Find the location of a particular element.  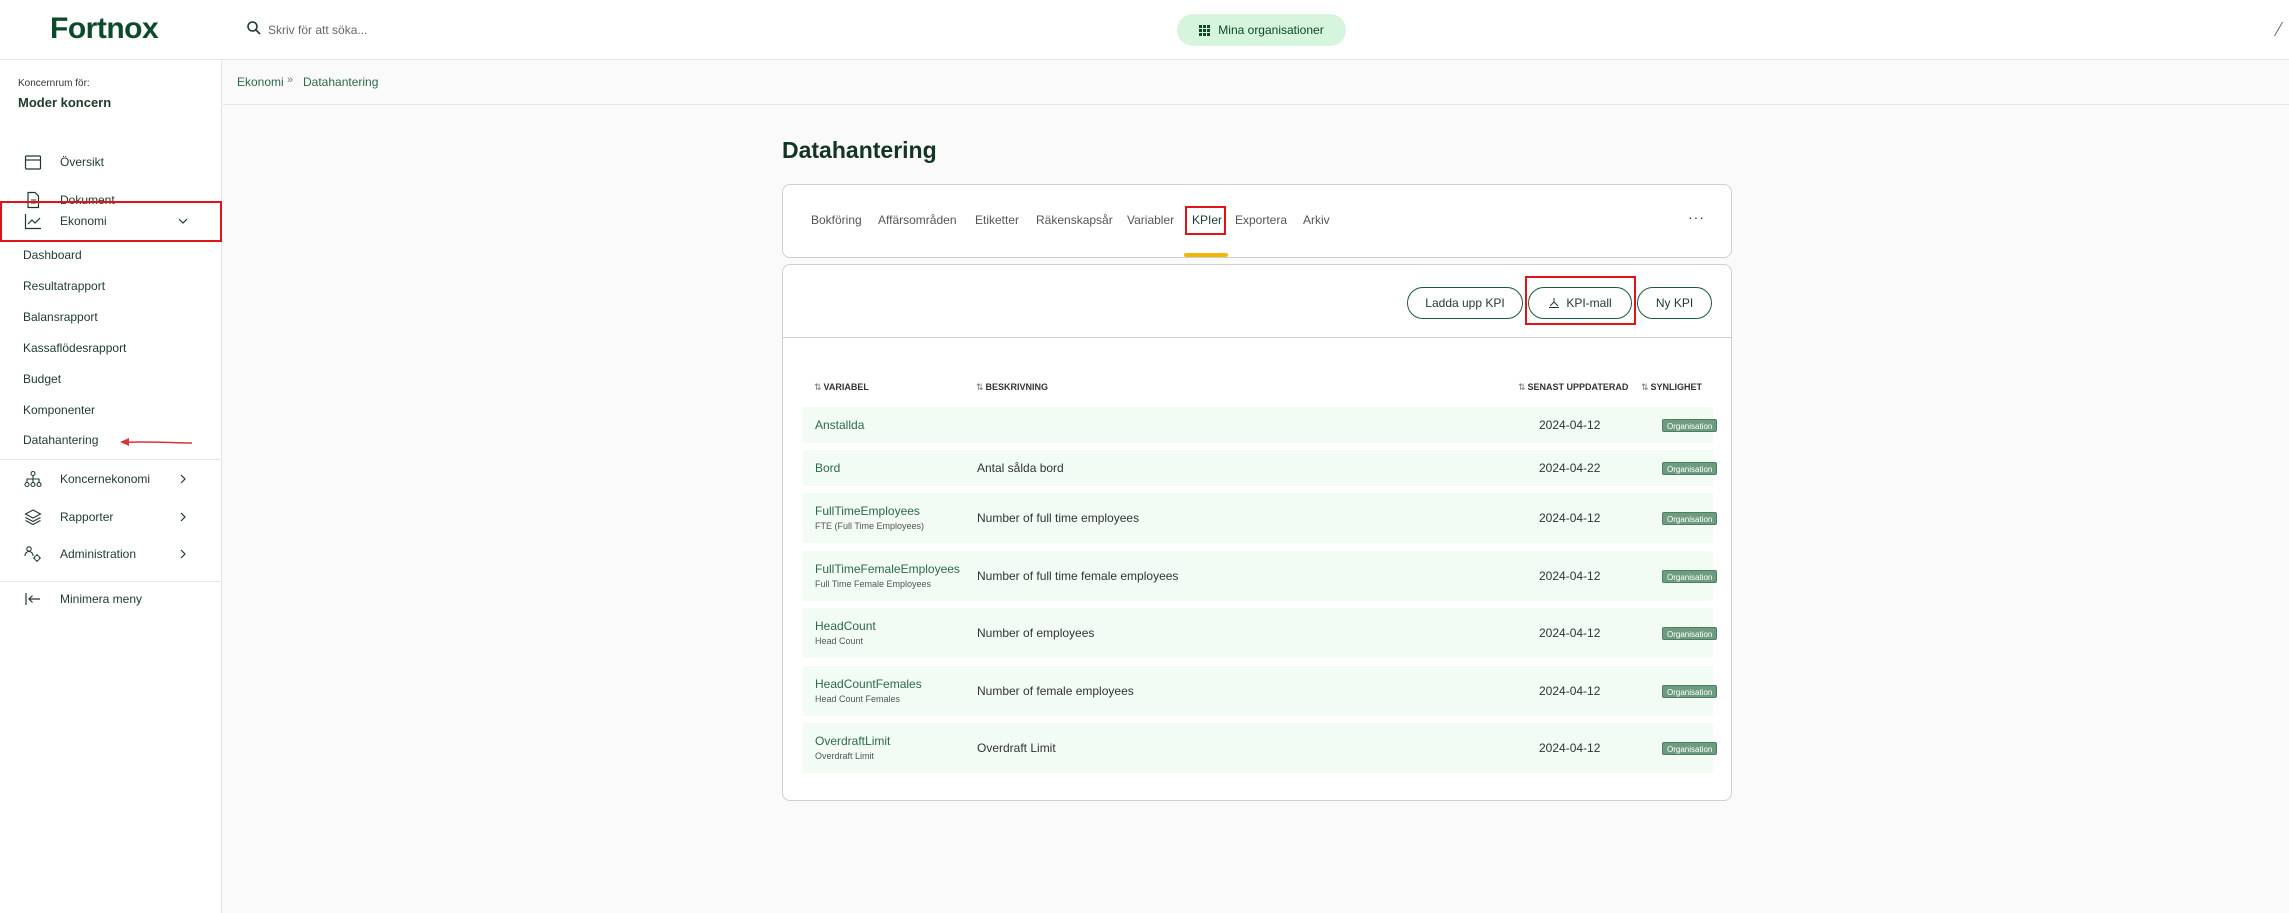

tab-affarsomraden: Affärsområden is located at coordinates (917, 220).